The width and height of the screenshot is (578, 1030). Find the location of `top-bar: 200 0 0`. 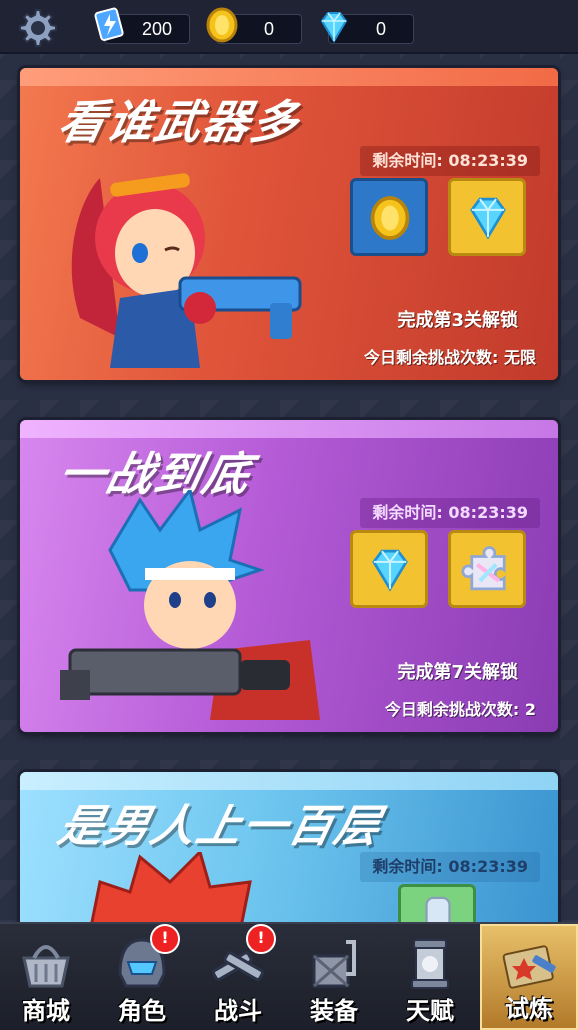

top-bar: 200 0 0 is located at coordinates (289, 27).